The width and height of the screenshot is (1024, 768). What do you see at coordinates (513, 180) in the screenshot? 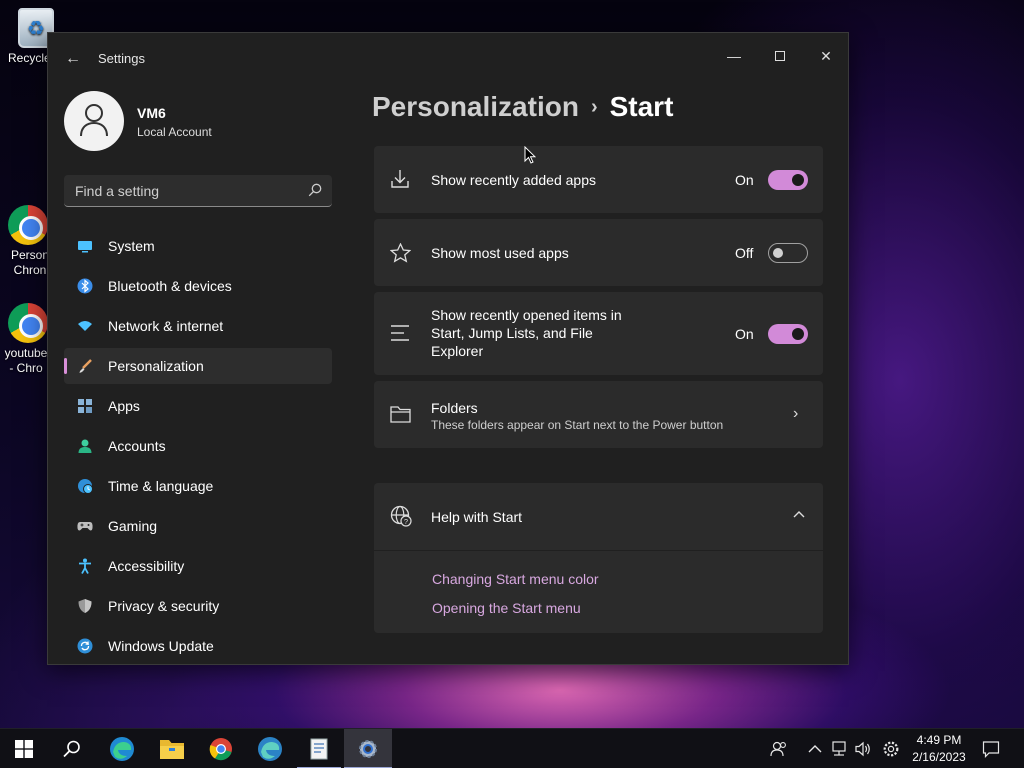
I see `setting-label: Show recently added apps` at bounding box center [513, 180].